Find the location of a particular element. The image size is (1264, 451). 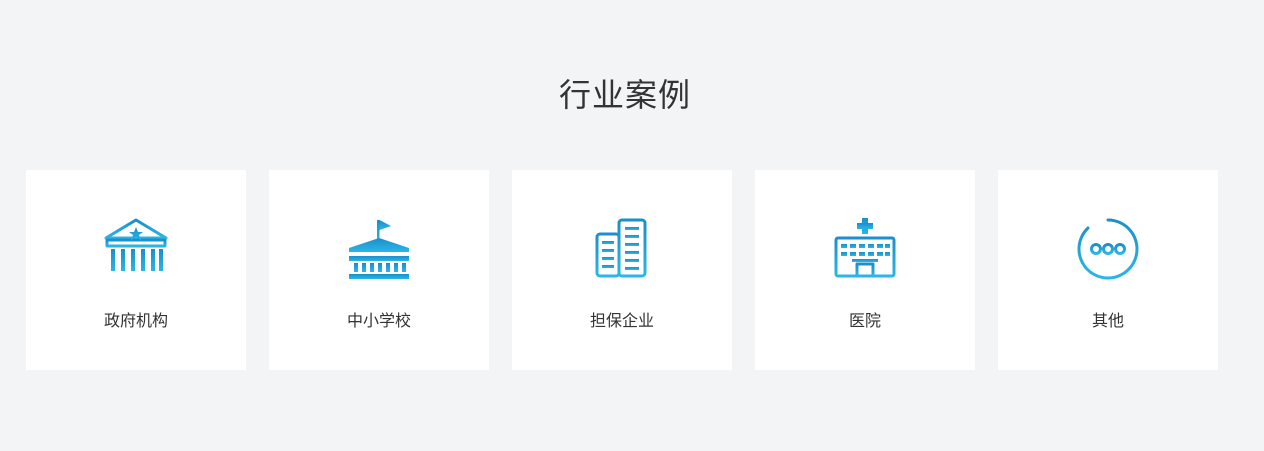

card-label: 中小学校 is located at coordinates (378, 320).